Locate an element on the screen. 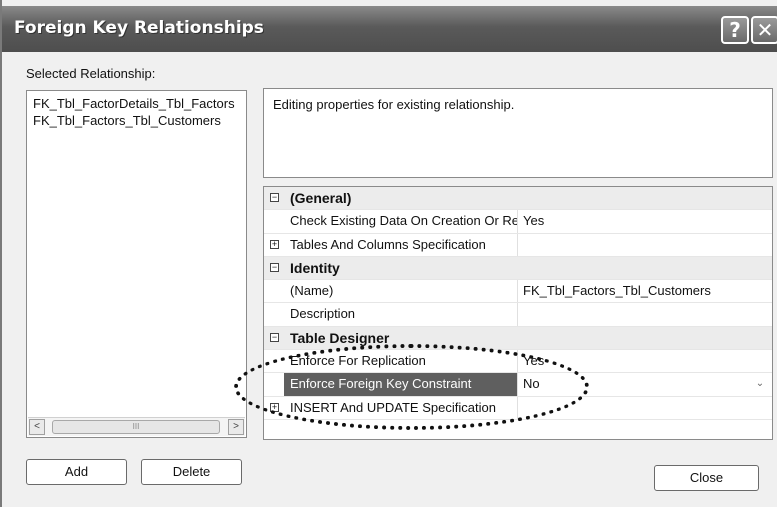 This screenshot has width=777, height=507. selected-relationship-label: Selected Relationship: is located at coordinates (91, 73).